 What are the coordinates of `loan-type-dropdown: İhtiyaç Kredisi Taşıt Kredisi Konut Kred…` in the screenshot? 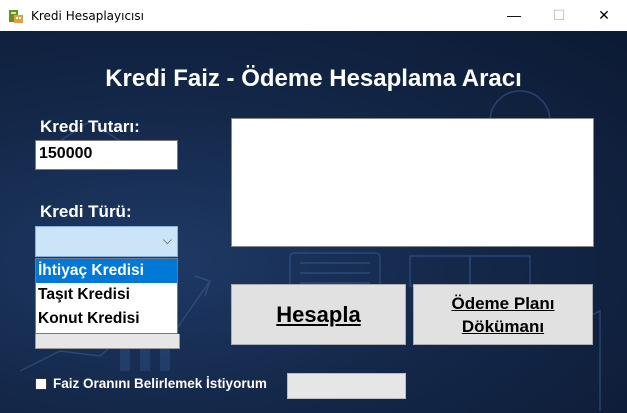 It's located at (106, 296).